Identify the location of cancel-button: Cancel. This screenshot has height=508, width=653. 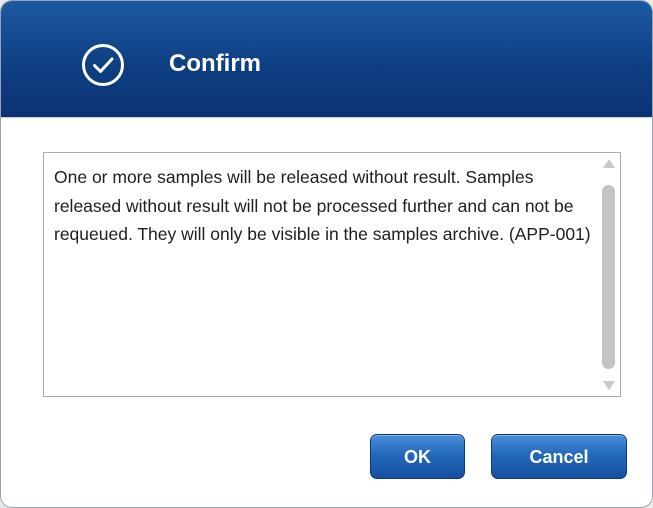
(559, 456).